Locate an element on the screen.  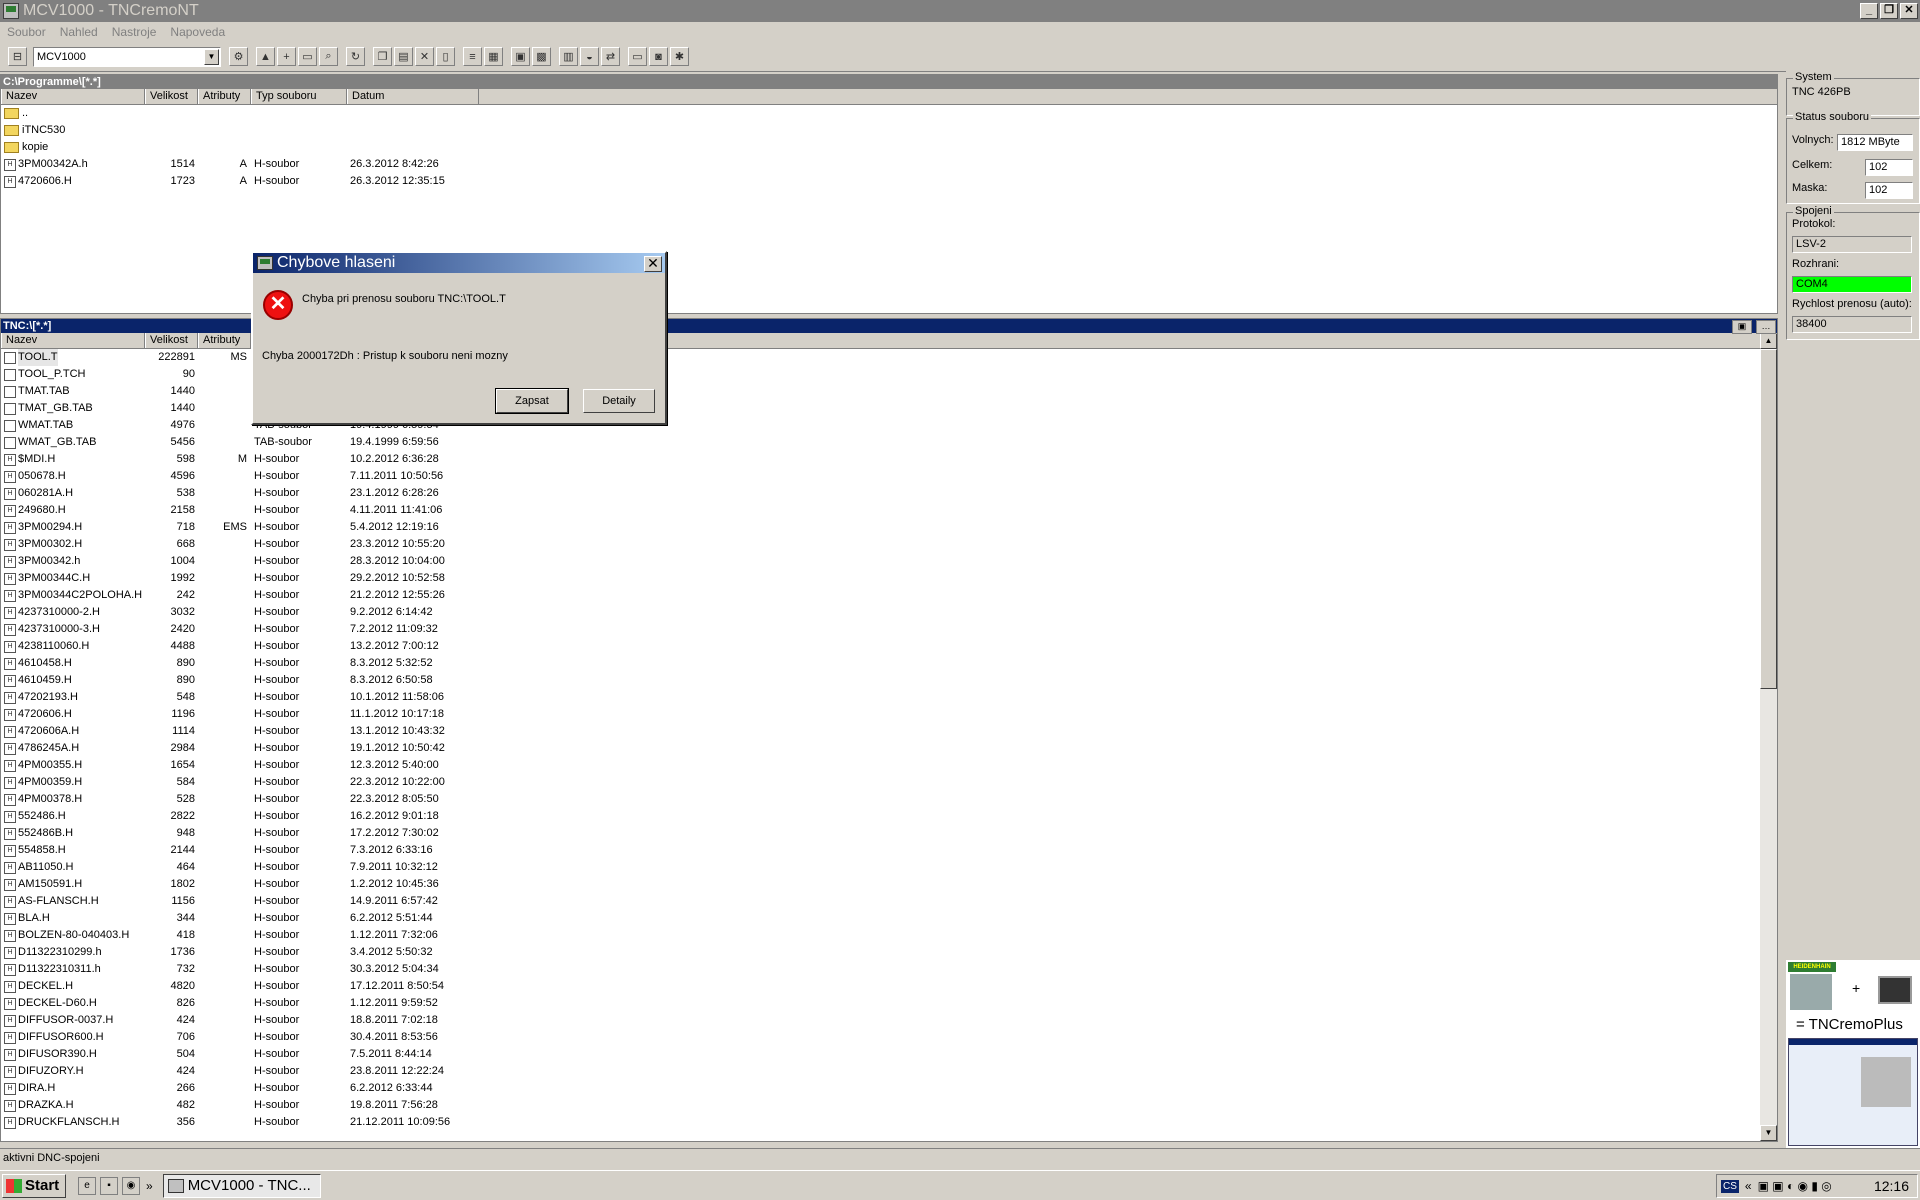
folder-up-icon: ▲ is located at coordinates (265, 56).